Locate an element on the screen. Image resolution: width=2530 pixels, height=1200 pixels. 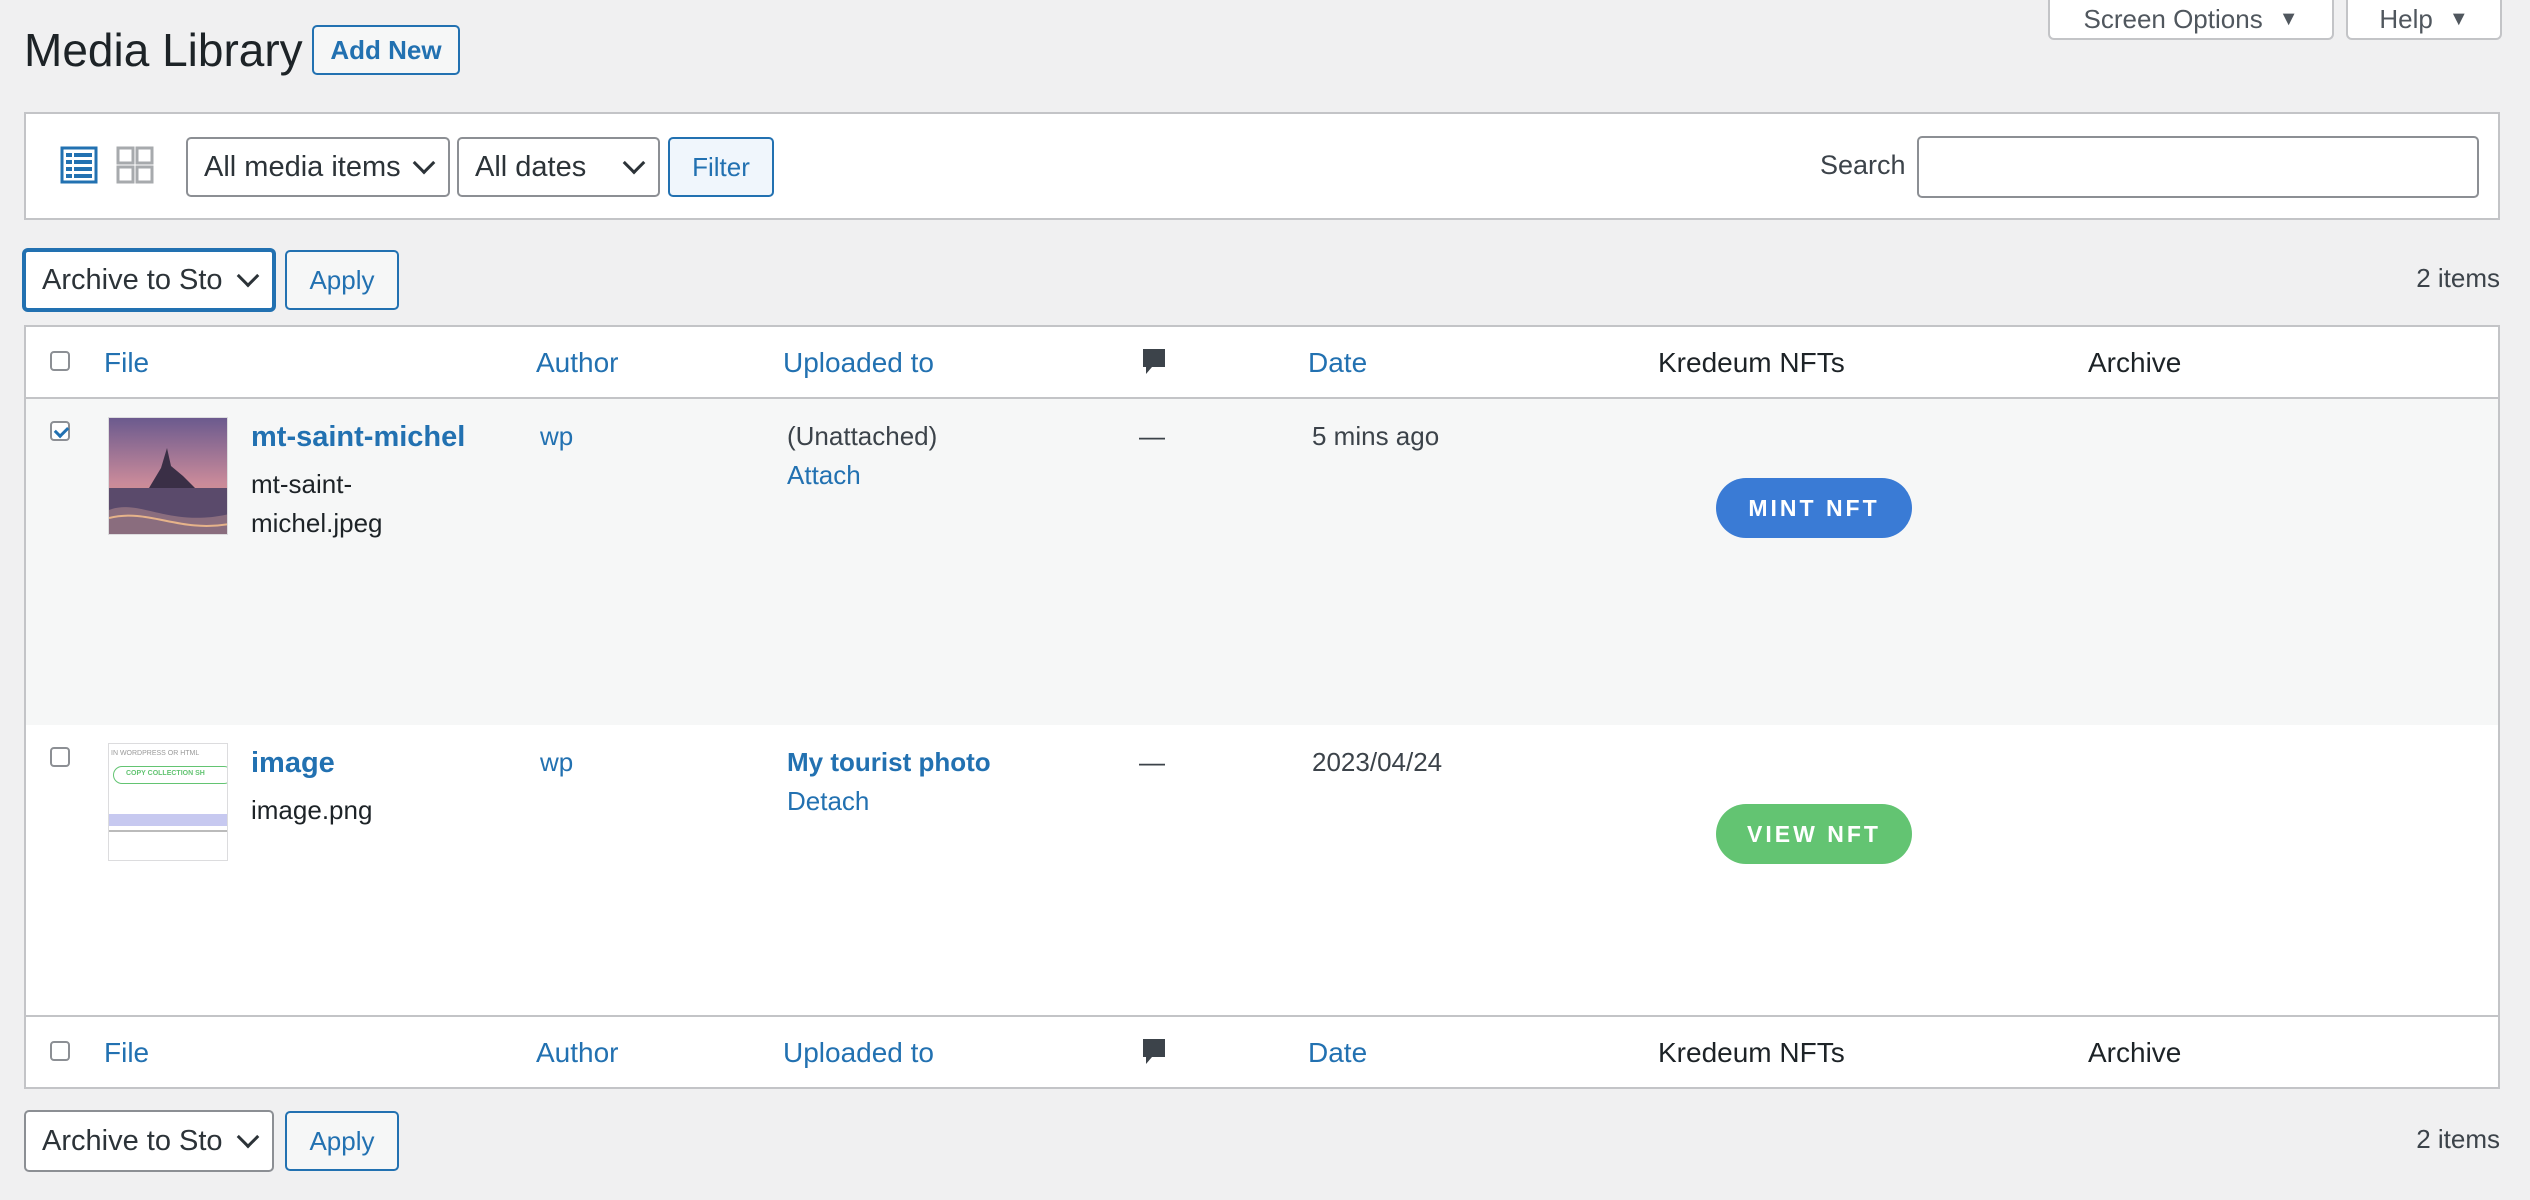
screen-options-label: Screen Options is located at coordinates (2173, 18).